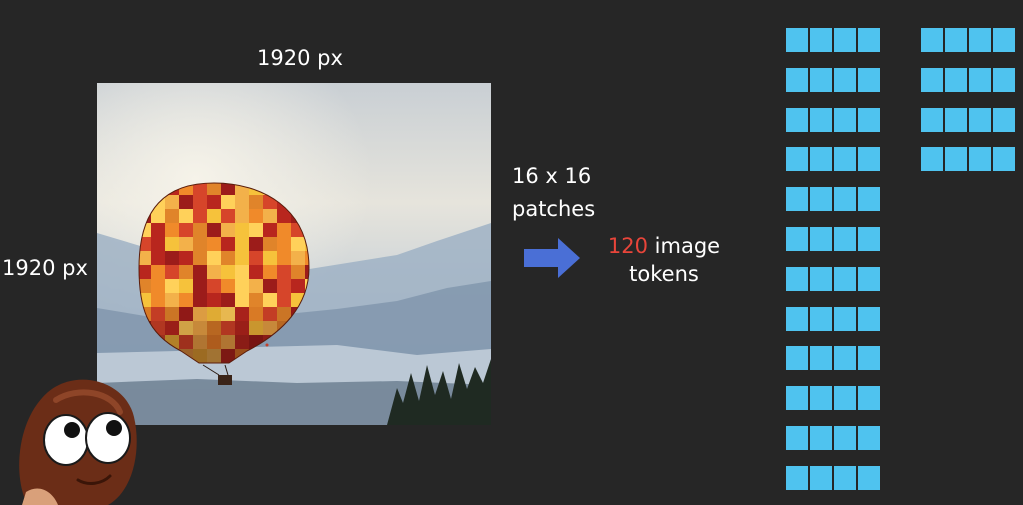 The image size is (1023, 505). I want to click on token-count-number: 120, so click(627, 246).